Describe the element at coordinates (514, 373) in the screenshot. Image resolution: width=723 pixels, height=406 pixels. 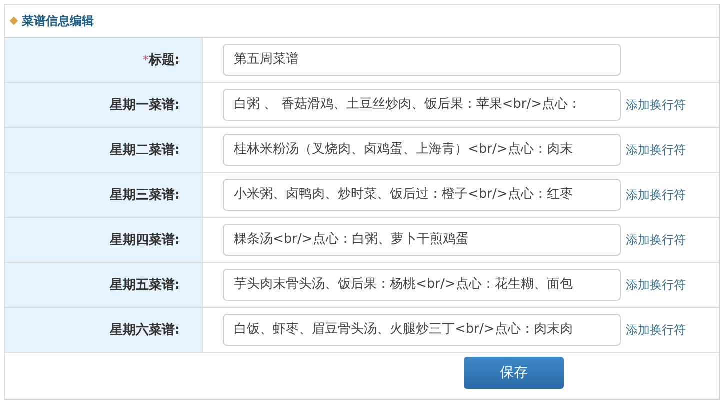
I see `save-button: 保存` at that location.